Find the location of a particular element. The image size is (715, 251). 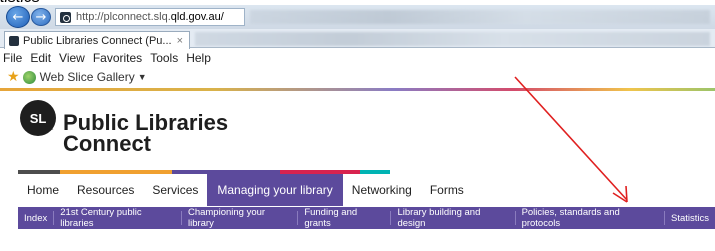

site-title-line1: Public Libraries is located at coordinates (146, 122).